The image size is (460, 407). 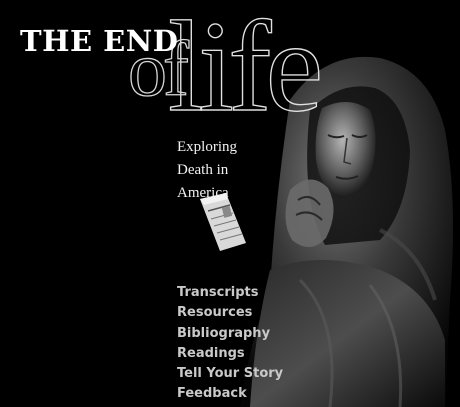 I want to click on nav-link-feedback: Feedback, so click(x=212, y=393).